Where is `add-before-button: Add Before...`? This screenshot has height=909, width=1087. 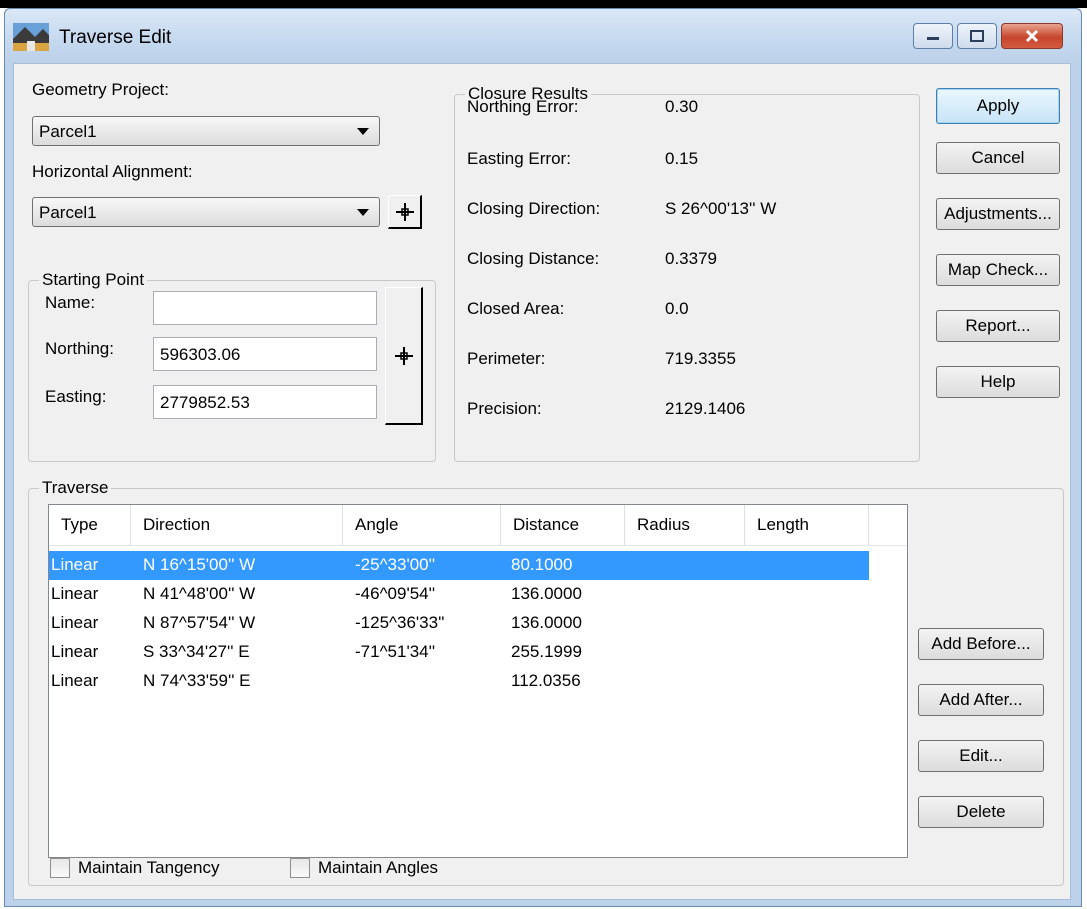 add-before-button: Add Before... is located at coordinates (981, 644).